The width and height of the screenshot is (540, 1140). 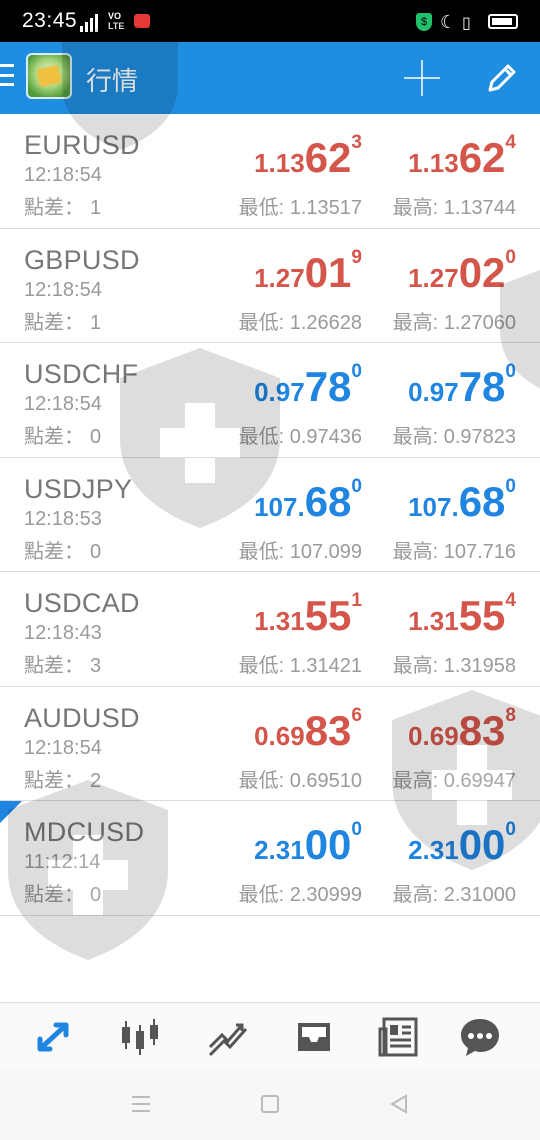 What do you see at coordinates (270, 78) in the screenshot?
I see `app-bar: 行情` at bounding box center [270, 78].